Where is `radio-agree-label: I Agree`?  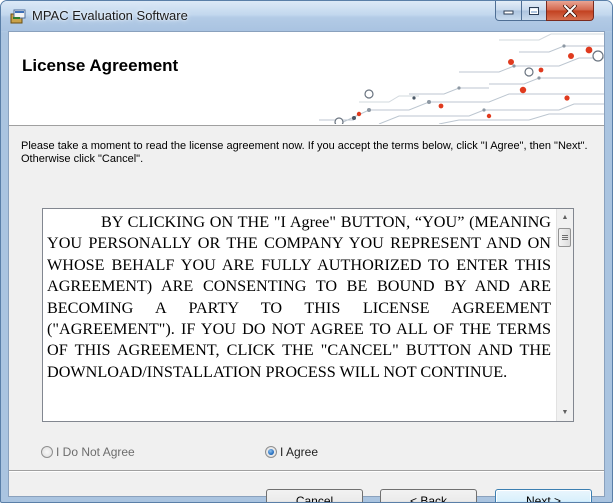
radio-agree-label: I Agree is located at coordinates (299, 452).